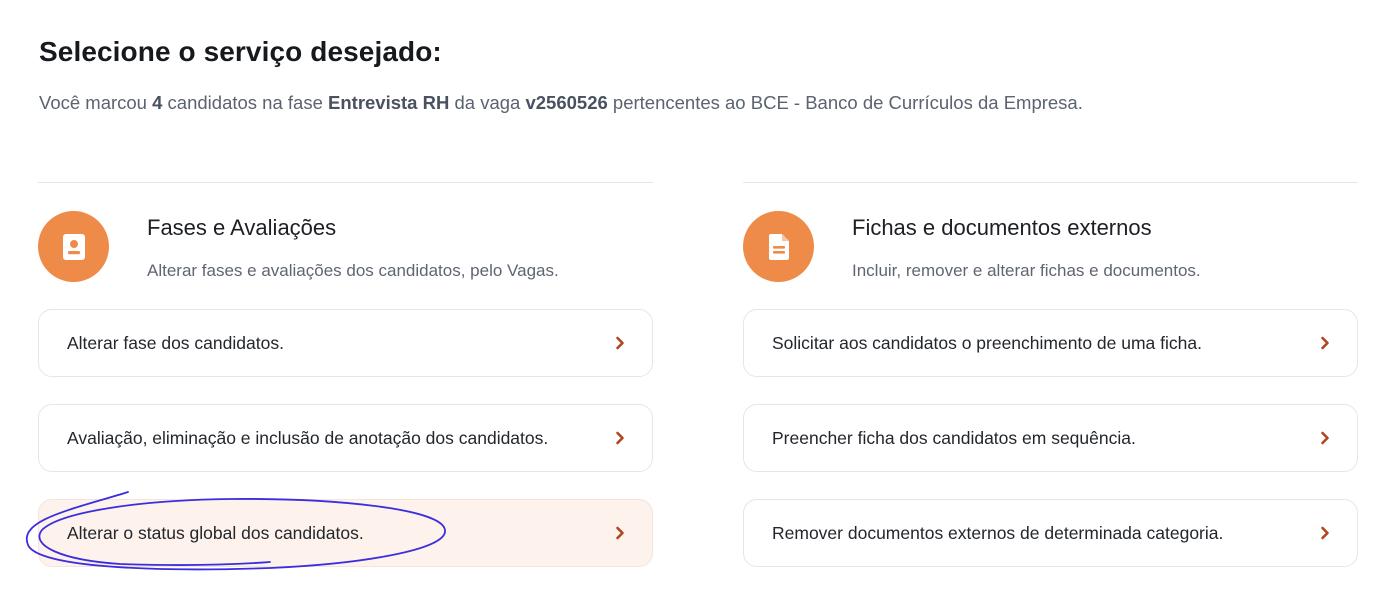 Image resolution: width=1399 pixels, height=615 pixels. I want to click on option-label: Alterar o status global dos candidatos., so click(215, 532).